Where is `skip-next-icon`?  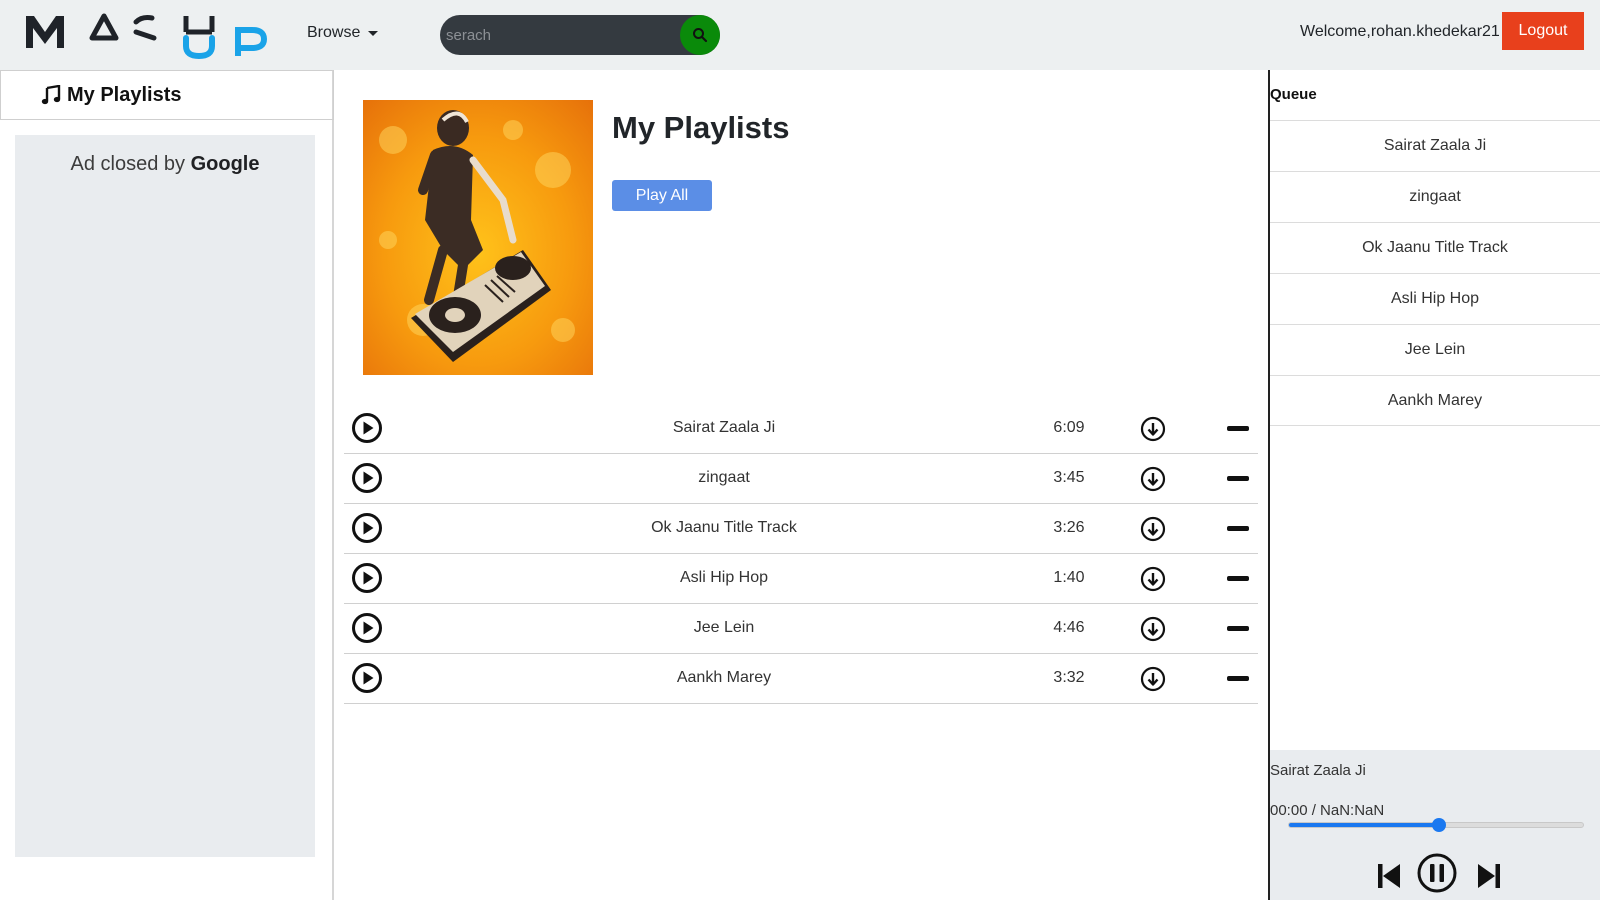 skip-next-icon is located at coordinates (1489, 876).